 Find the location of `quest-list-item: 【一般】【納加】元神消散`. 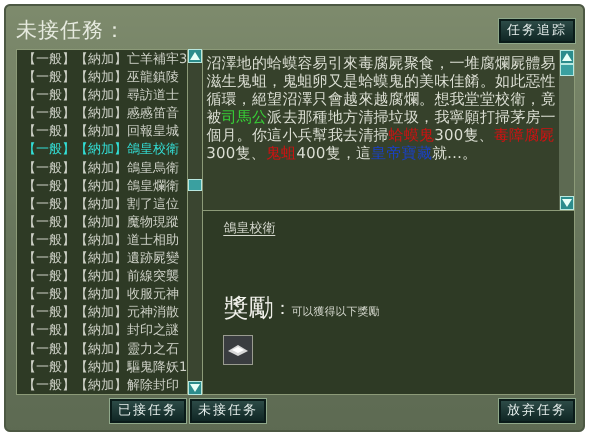

quest-list-item: 【一般】【納加】元神消散 is located at coordinates (105, 313).